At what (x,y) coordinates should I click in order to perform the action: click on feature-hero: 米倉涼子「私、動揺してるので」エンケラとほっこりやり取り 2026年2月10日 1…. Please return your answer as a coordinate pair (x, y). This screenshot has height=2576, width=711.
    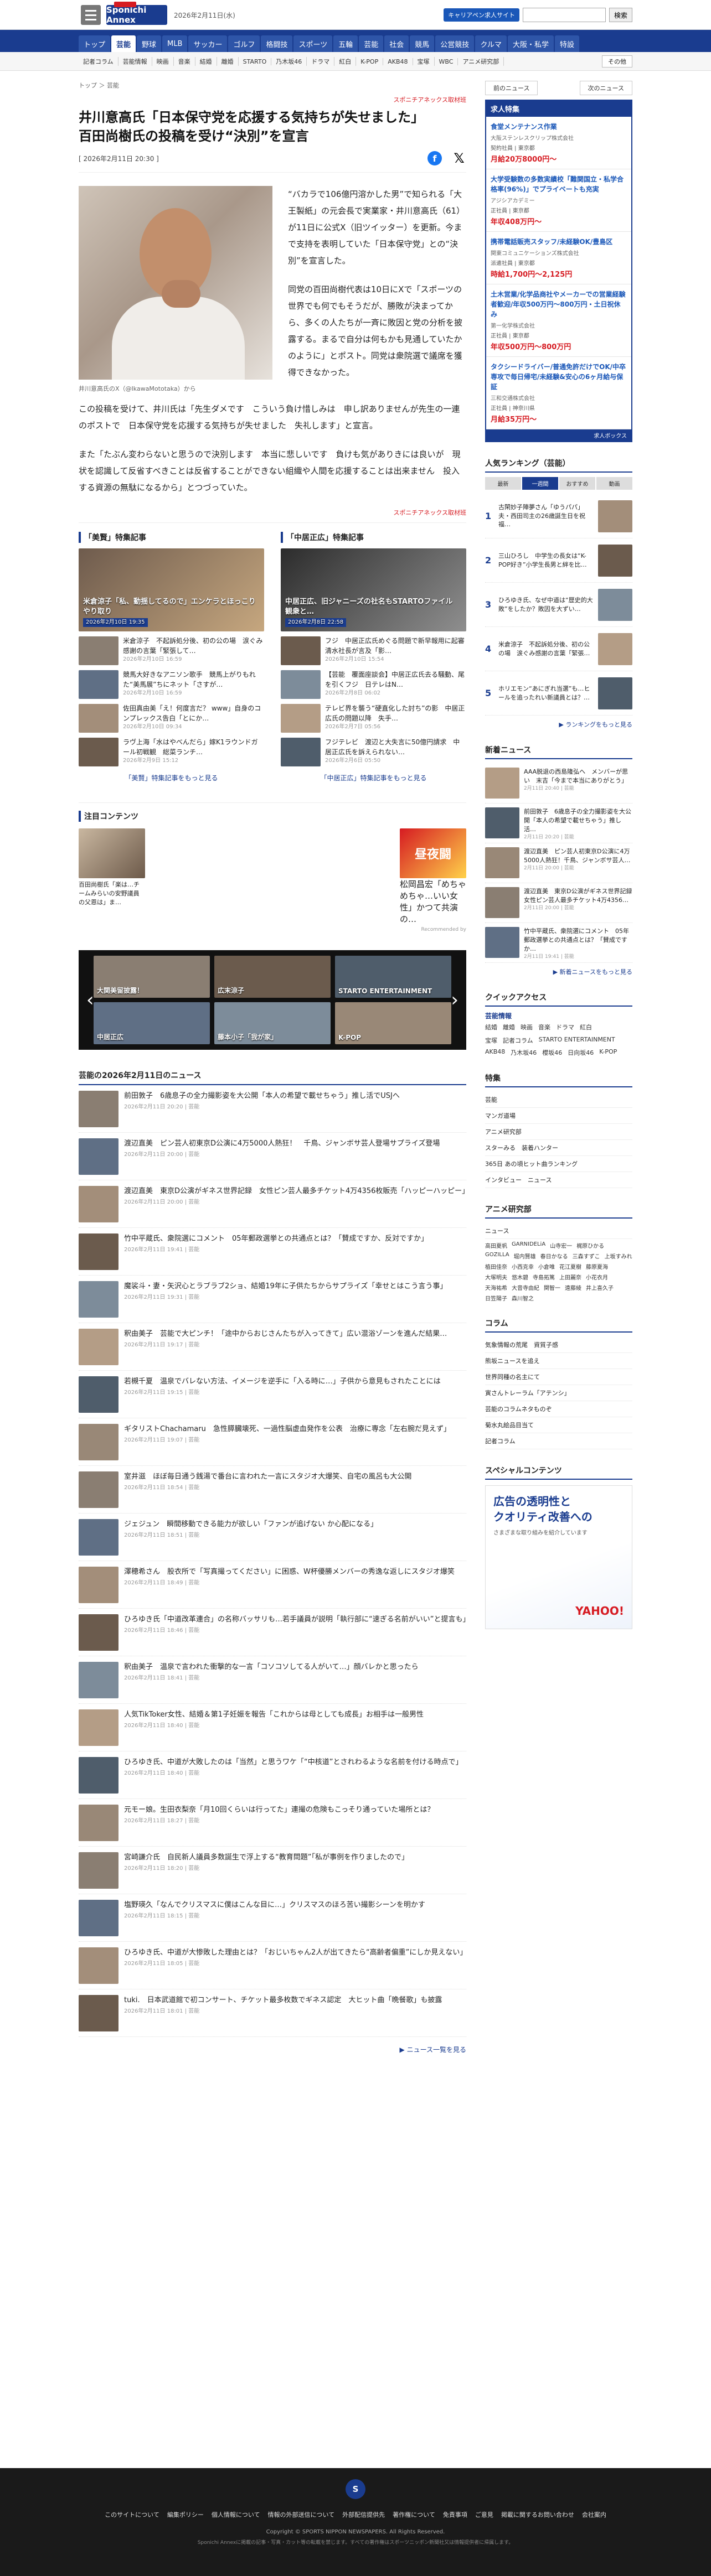
    Looking at the image, I should click on (171, 590).